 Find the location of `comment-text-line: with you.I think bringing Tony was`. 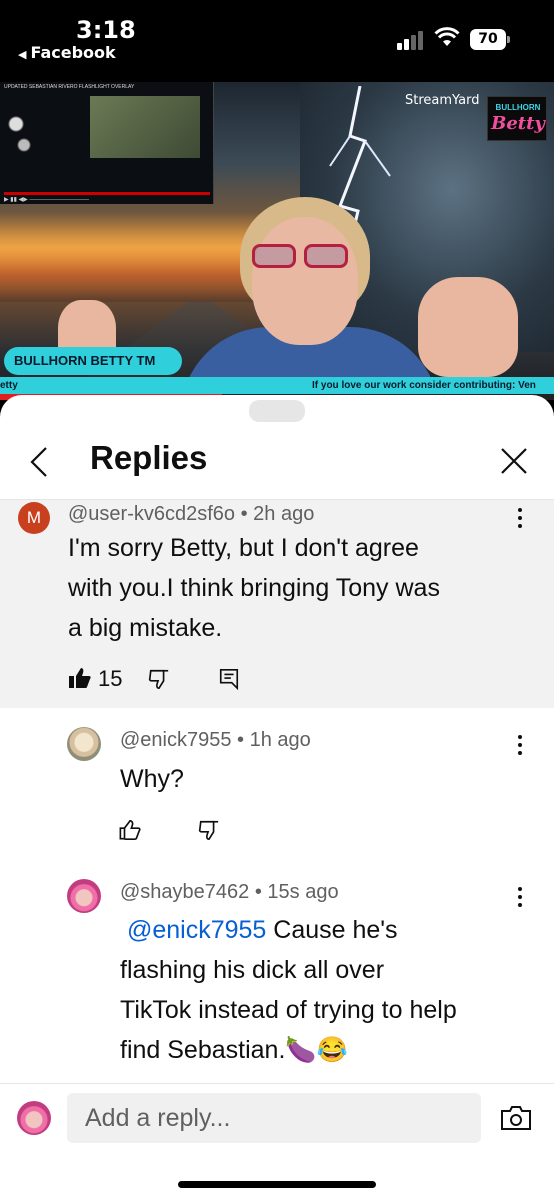

comment-text-line: with you.I think bringing Tony was is located at coordinates (254, 588).